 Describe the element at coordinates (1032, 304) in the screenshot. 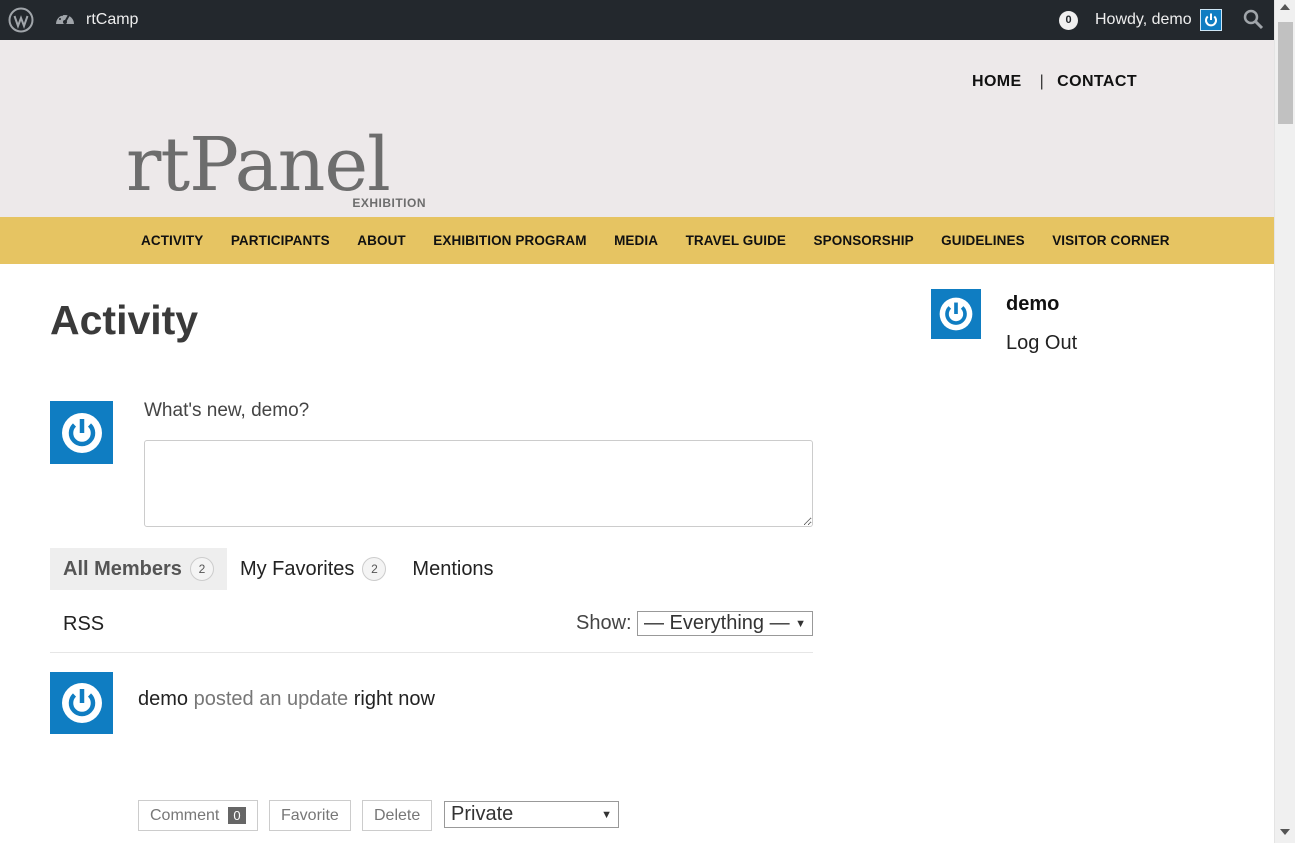

I see `sidebar-username: demo` at that location.